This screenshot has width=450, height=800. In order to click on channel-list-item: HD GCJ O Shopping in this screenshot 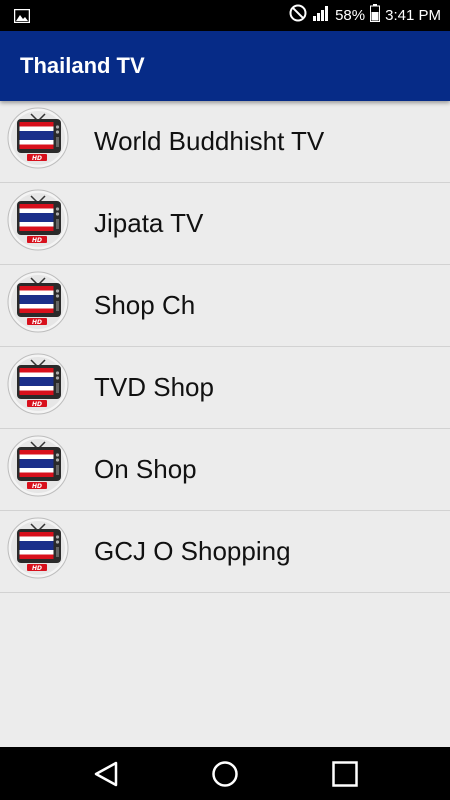, I will do `click(225, 552)`.